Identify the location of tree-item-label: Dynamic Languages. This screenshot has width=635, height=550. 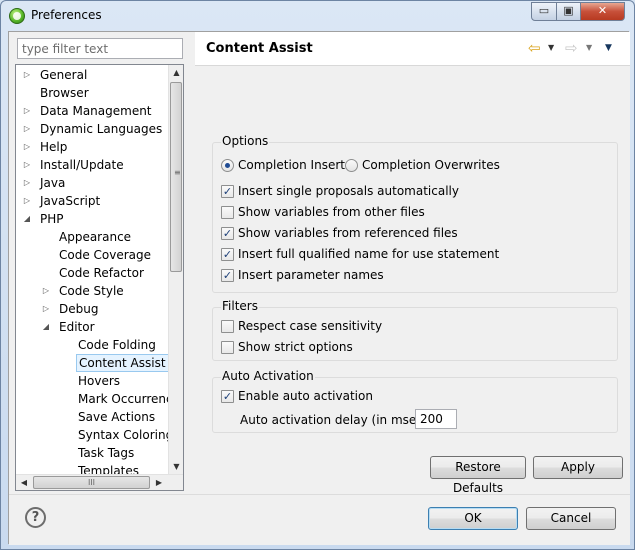
(101, 129).